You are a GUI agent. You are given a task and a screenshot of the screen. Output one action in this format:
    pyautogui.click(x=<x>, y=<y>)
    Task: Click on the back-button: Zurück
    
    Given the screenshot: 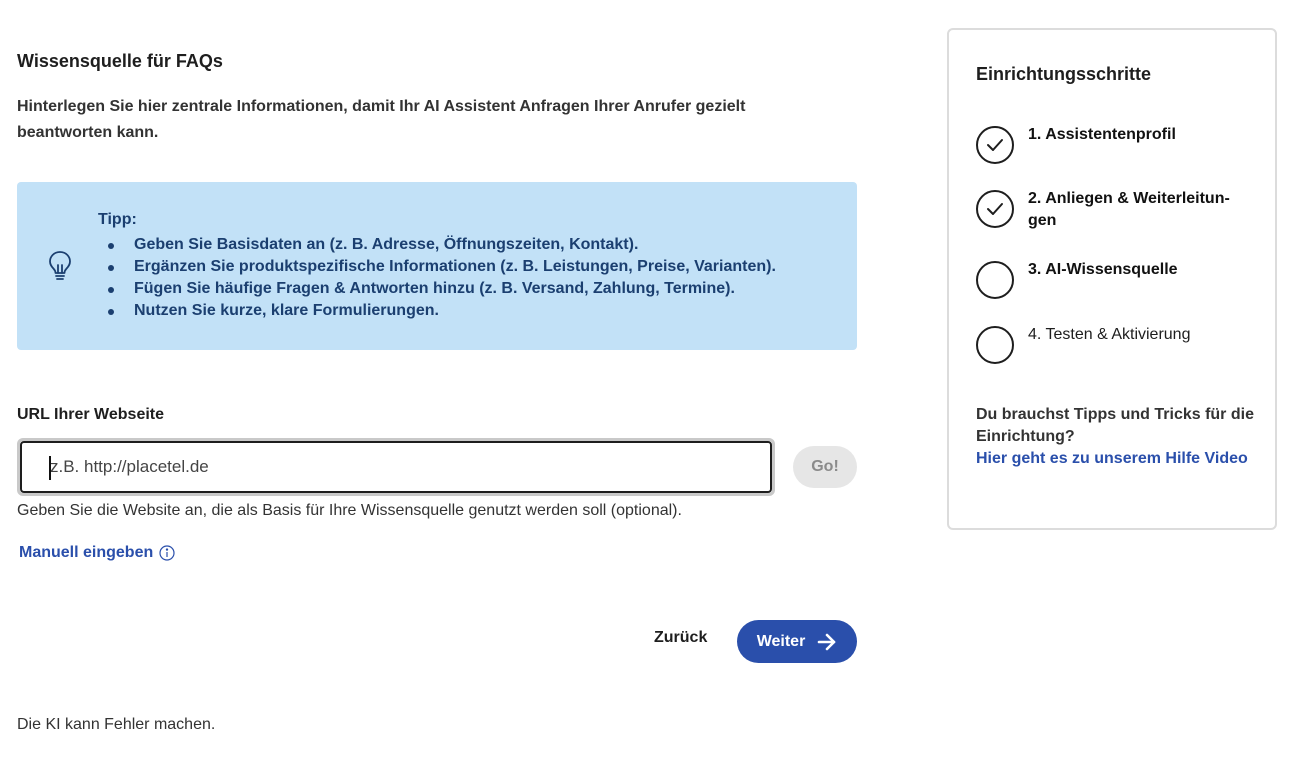 What is the action you would take?
    pyautogui.click(x=680, y=638)
    